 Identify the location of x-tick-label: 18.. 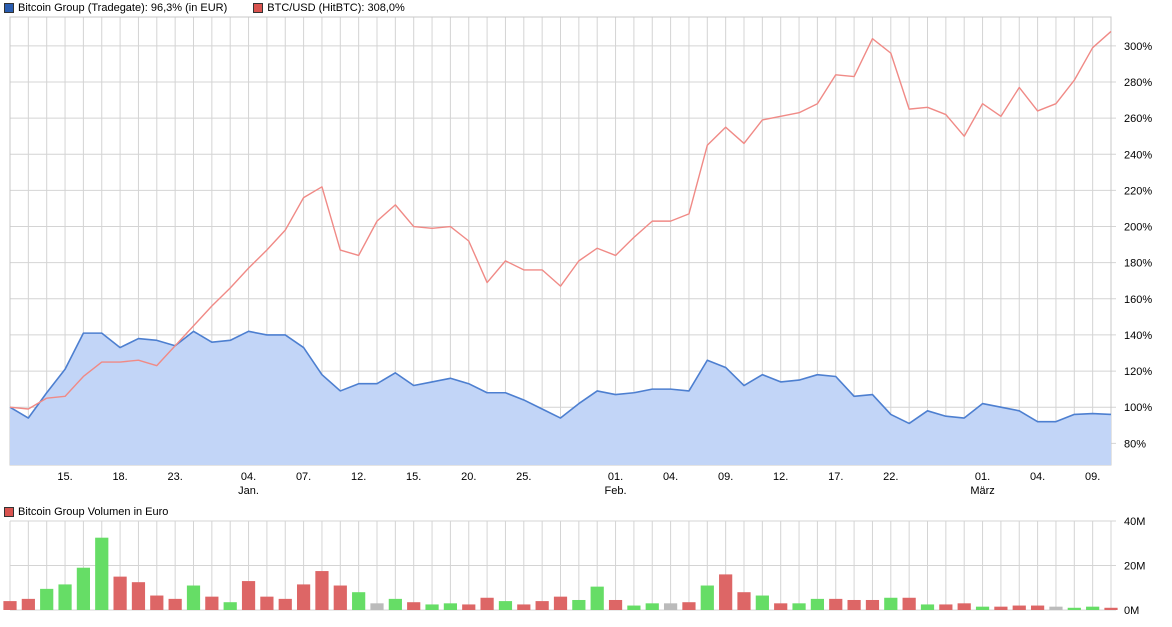
(119, 477).